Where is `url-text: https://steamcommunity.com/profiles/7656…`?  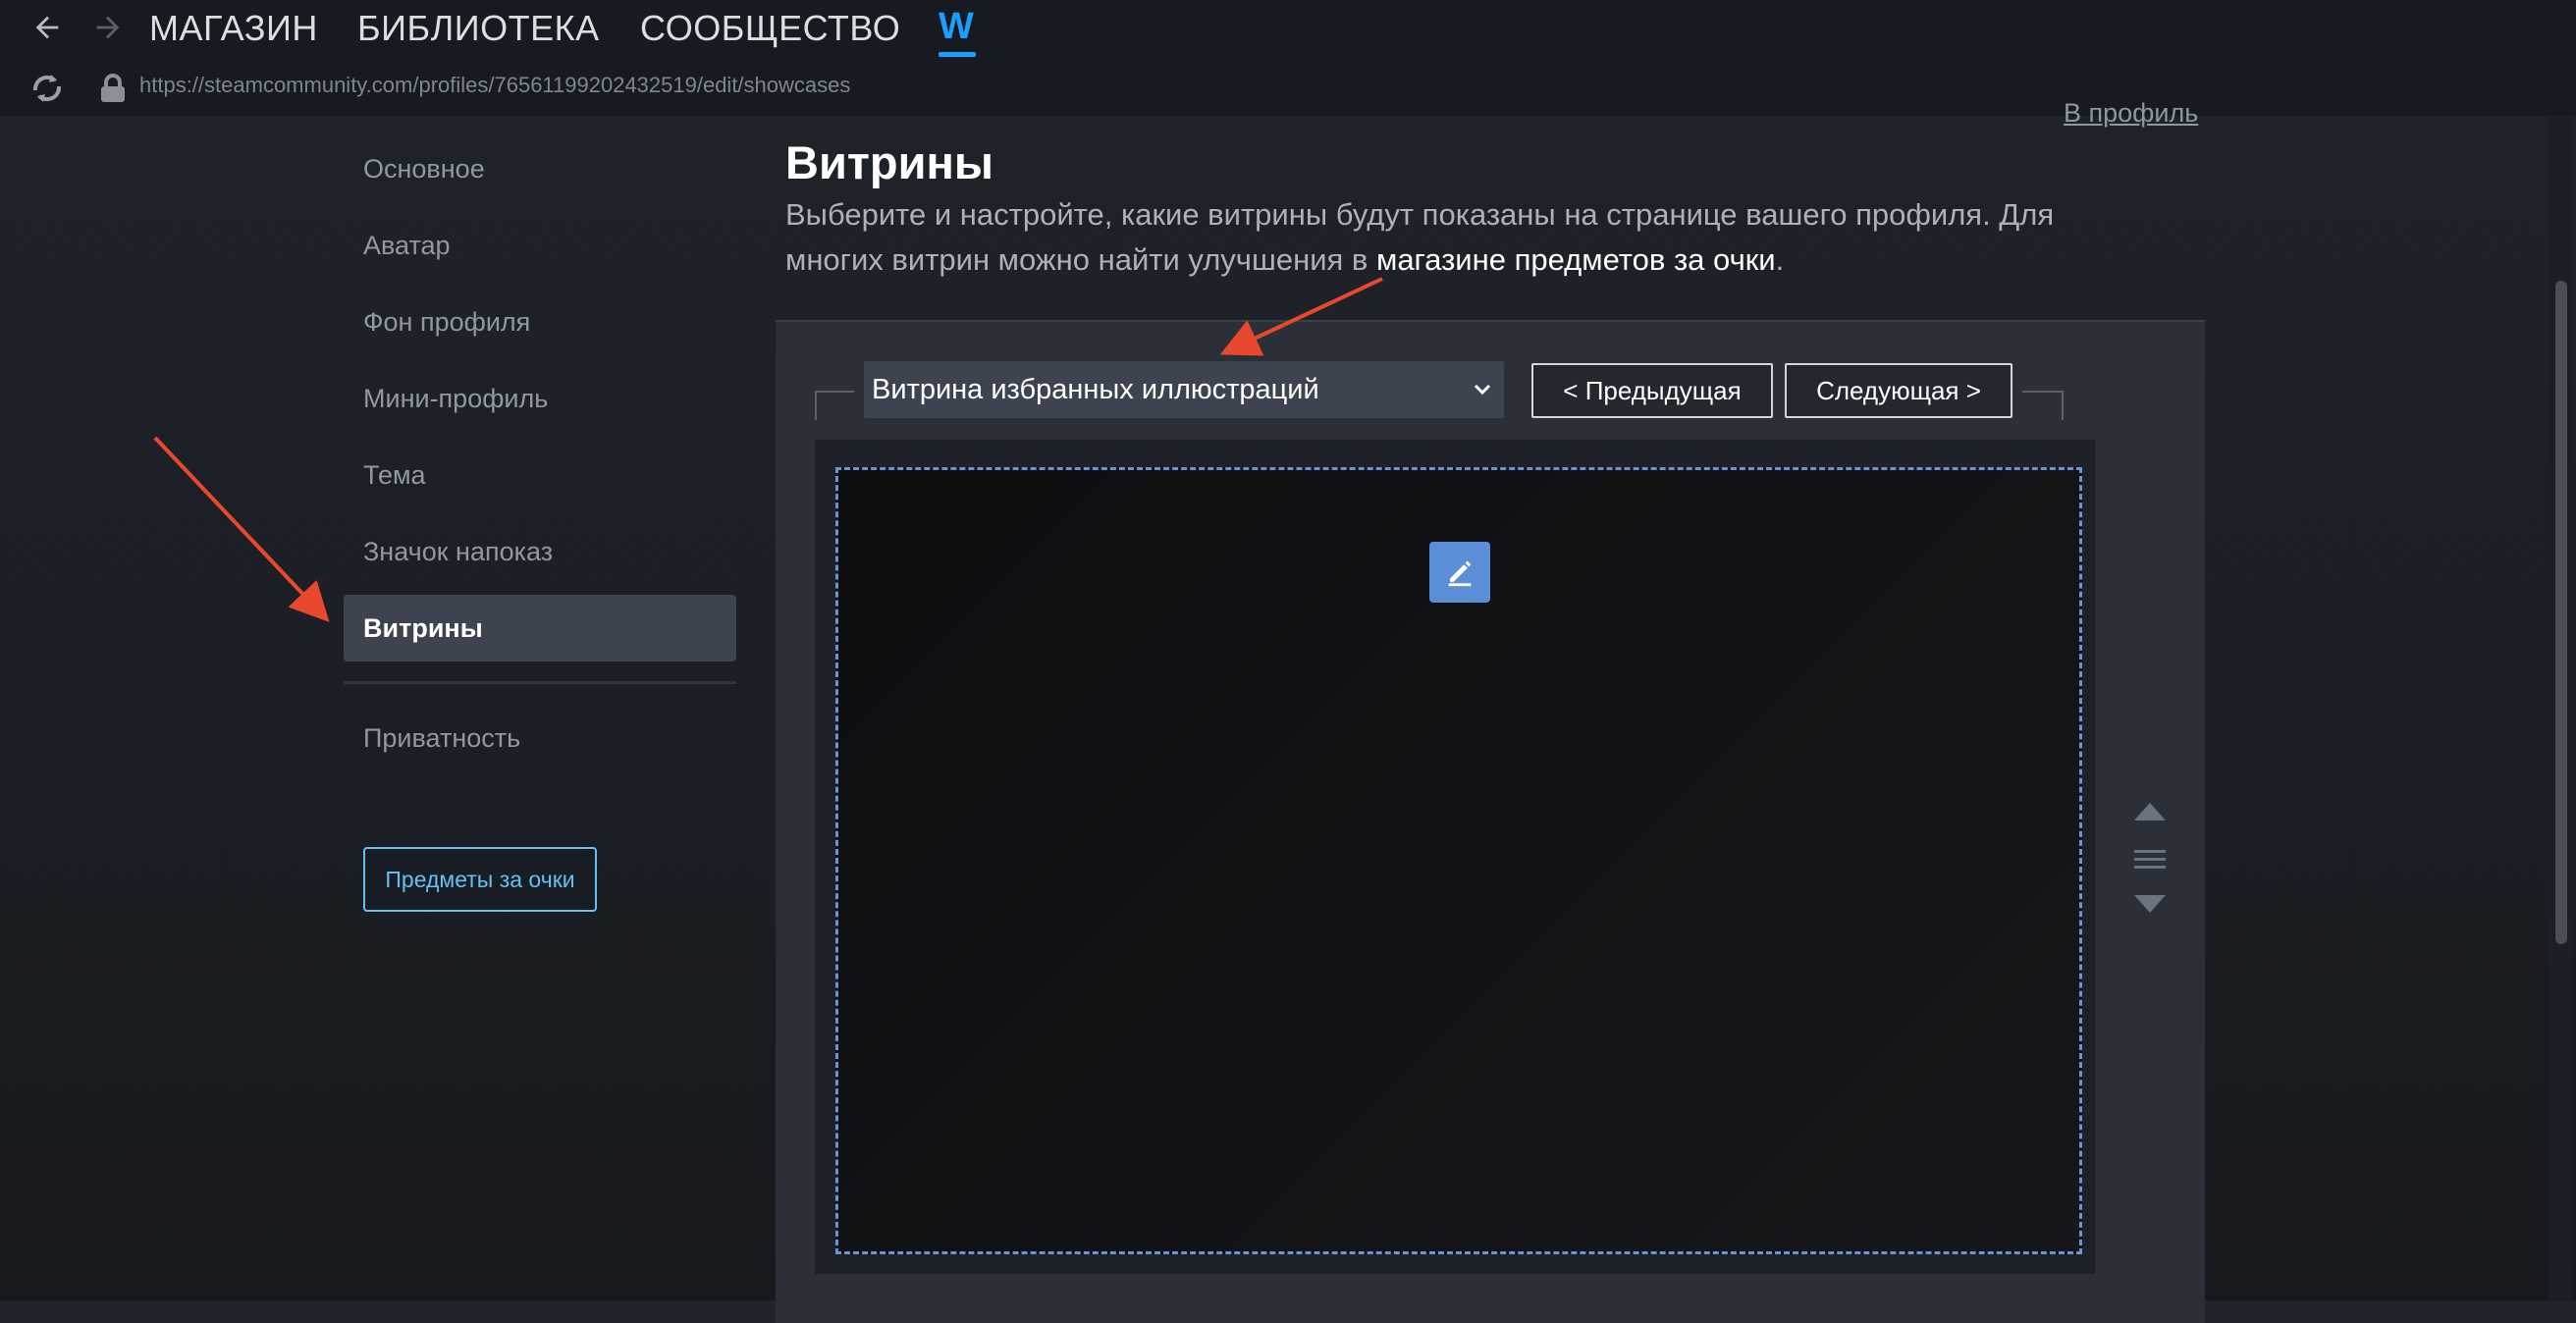 url-text: https://steamcommunity.com/profiles/7656… is located at coordinates (494, 85).